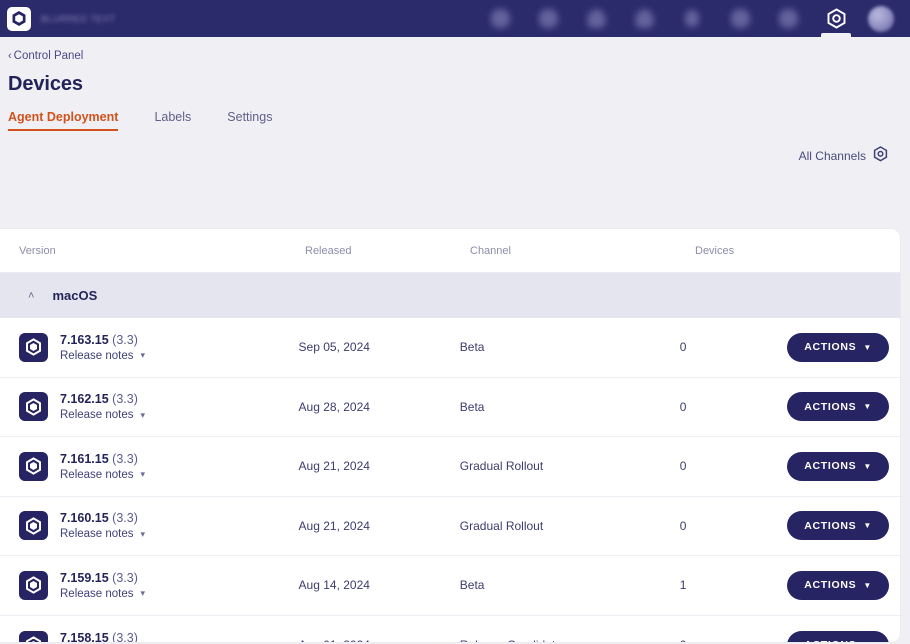 The height and width of the screenshot is (644, 910). What do you see at coordinates (63, 120) in the screenshot?
I see `tab-agent-deployment: Agent Deployment` at bounding box center [63, 120].